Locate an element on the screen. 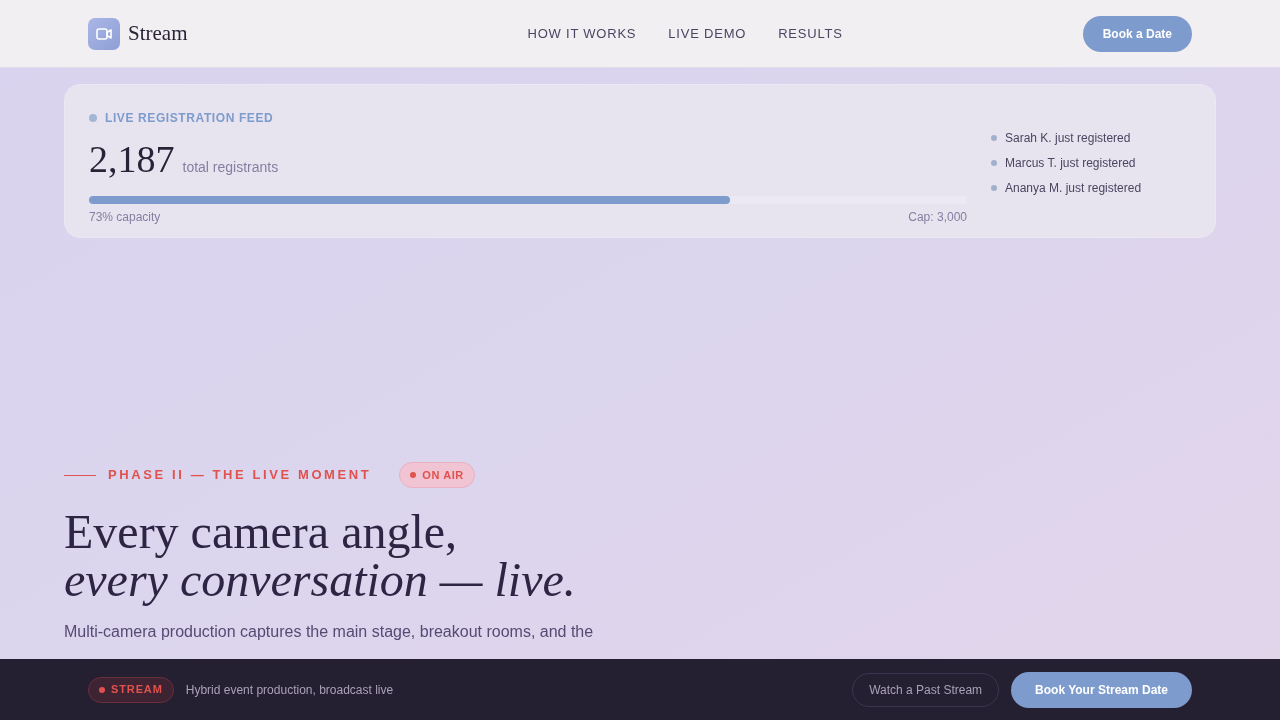  video-camera-icon is located at coordinates (104, 33).